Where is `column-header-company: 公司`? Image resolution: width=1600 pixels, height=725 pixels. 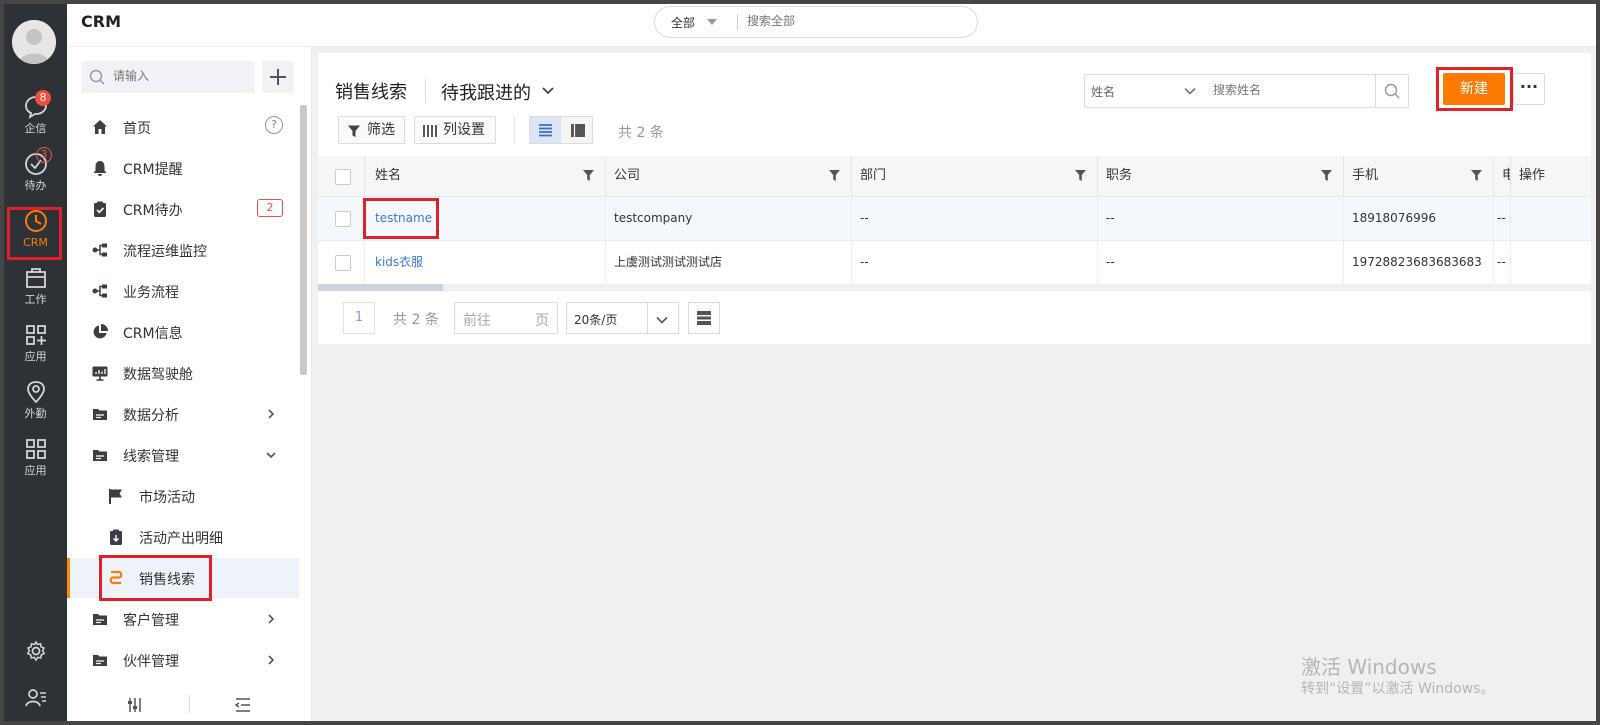 column-header-company: 公司 is located at coordinates (729, 176).